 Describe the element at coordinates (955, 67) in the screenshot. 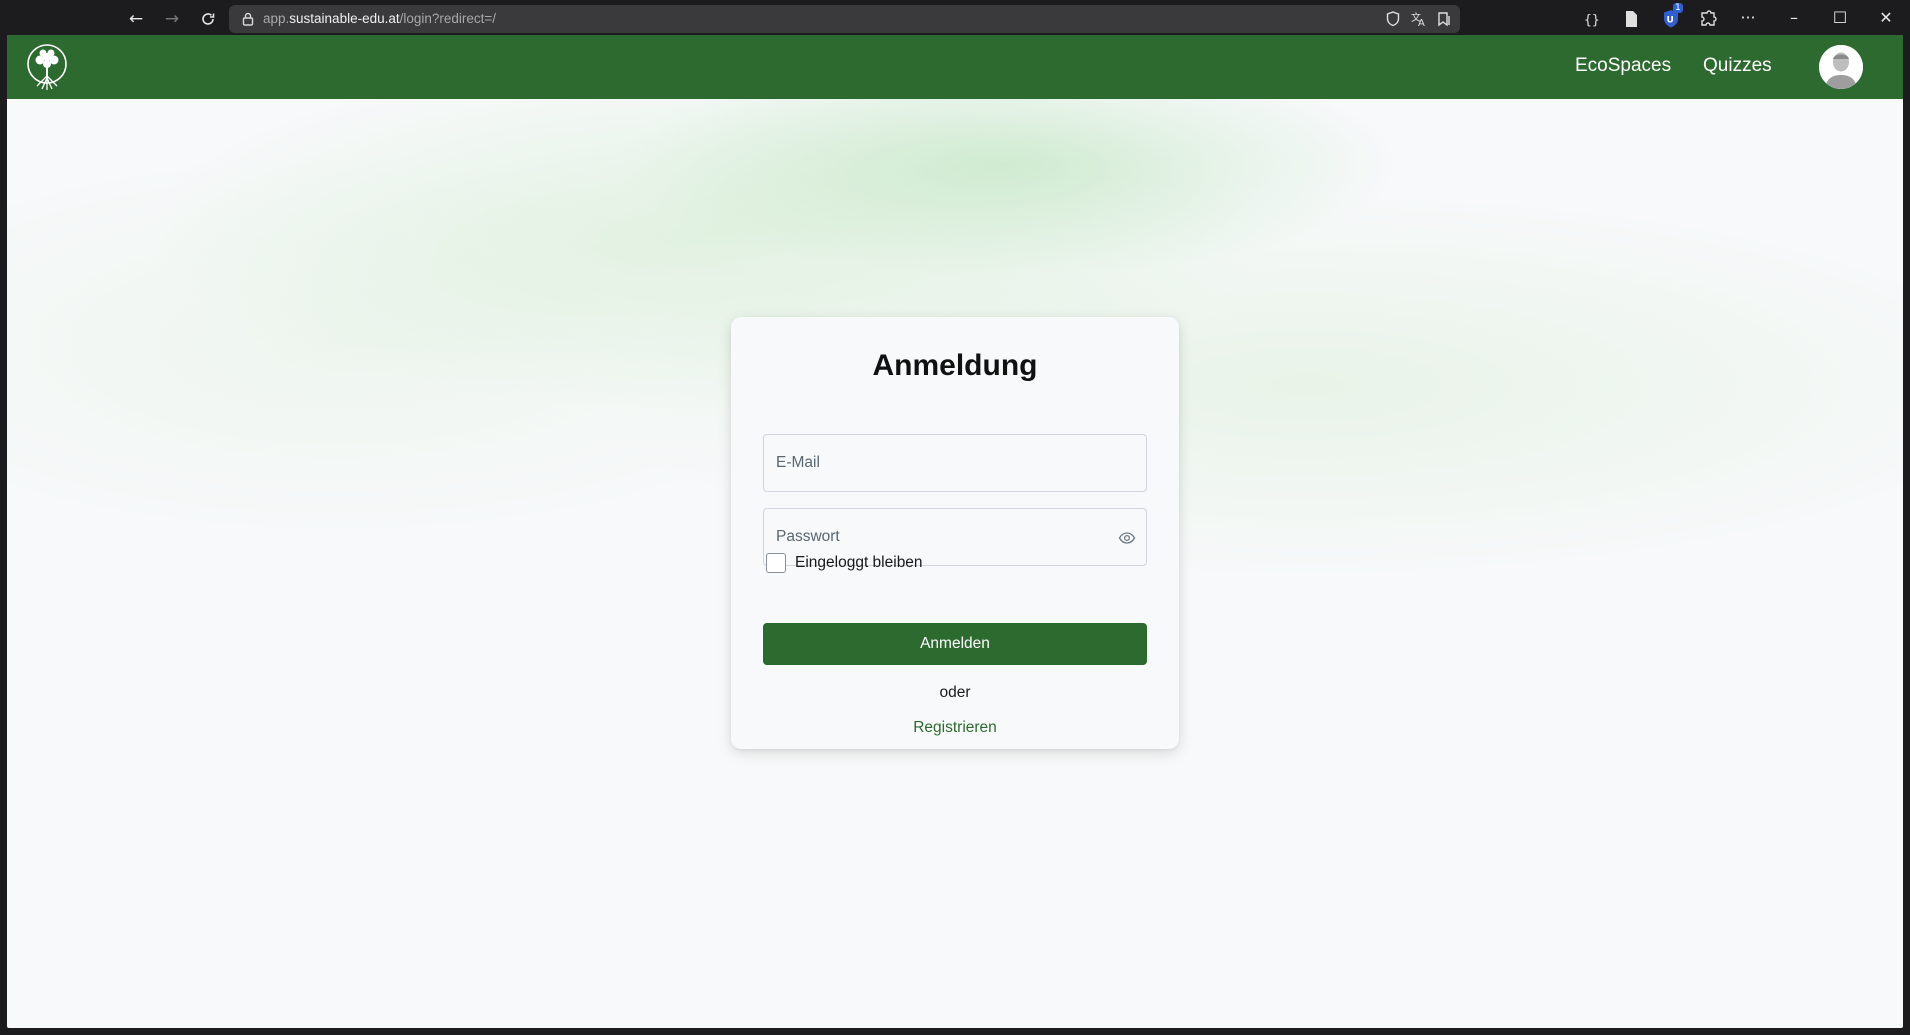

I see `app-header: EcoSpaces Quizzes` at that location.